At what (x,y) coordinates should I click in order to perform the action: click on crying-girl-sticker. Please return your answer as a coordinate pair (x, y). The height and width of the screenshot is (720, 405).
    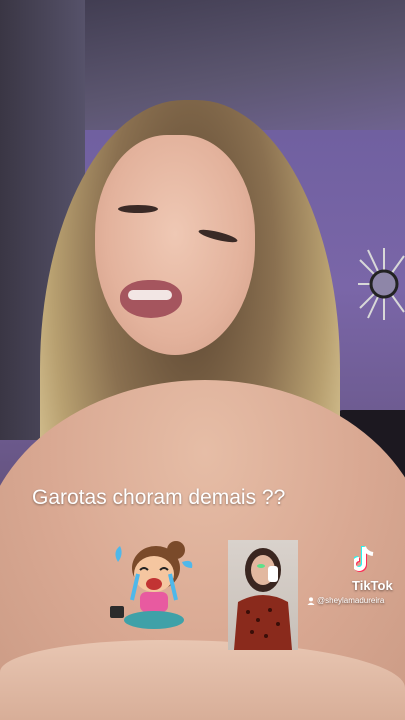
    Looking at the image, I should click on (151, 585).